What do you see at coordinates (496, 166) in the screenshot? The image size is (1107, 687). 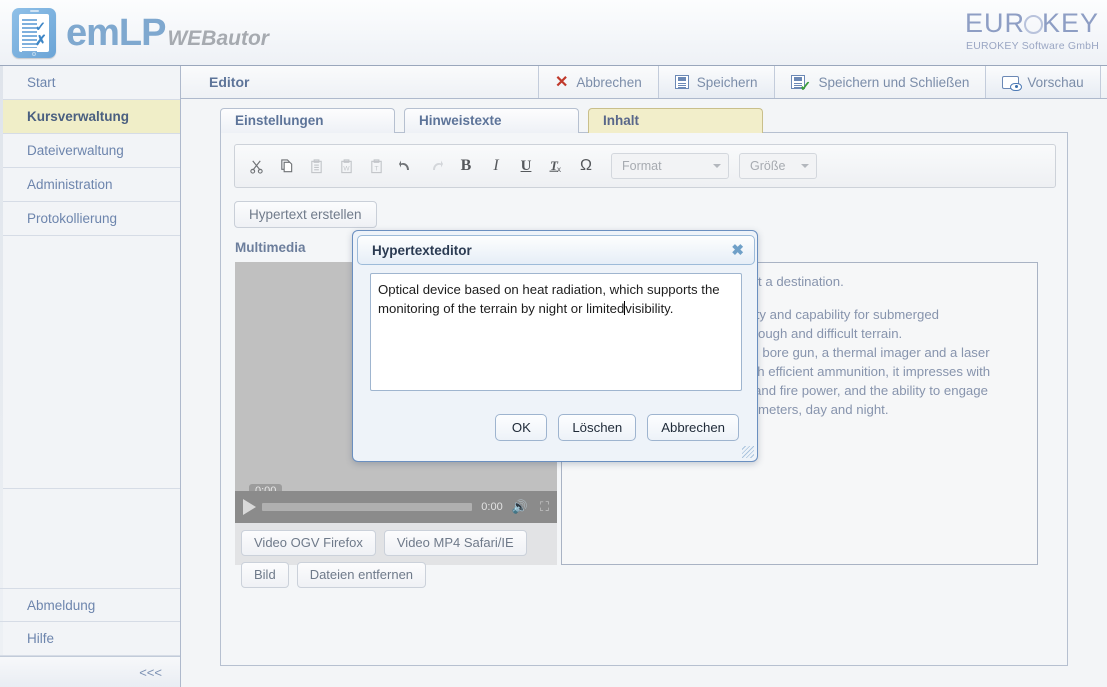 I see `italic-icon: I` at bounding box center [496, 166].